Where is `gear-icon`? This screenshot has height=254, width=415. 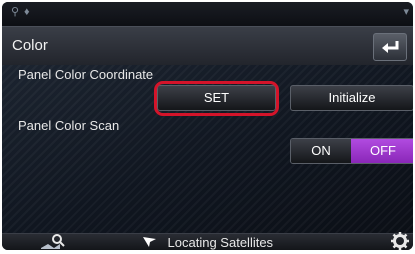 gear-icon is located at coordinates (400, 241).